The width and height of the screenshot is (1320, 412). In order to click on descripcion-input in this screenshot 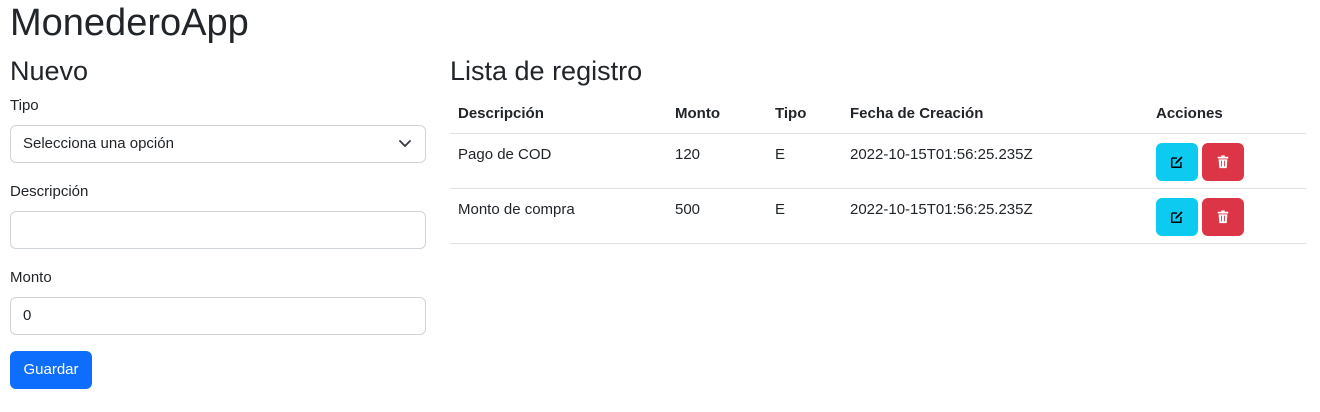, I will do `click(218, 230)`.